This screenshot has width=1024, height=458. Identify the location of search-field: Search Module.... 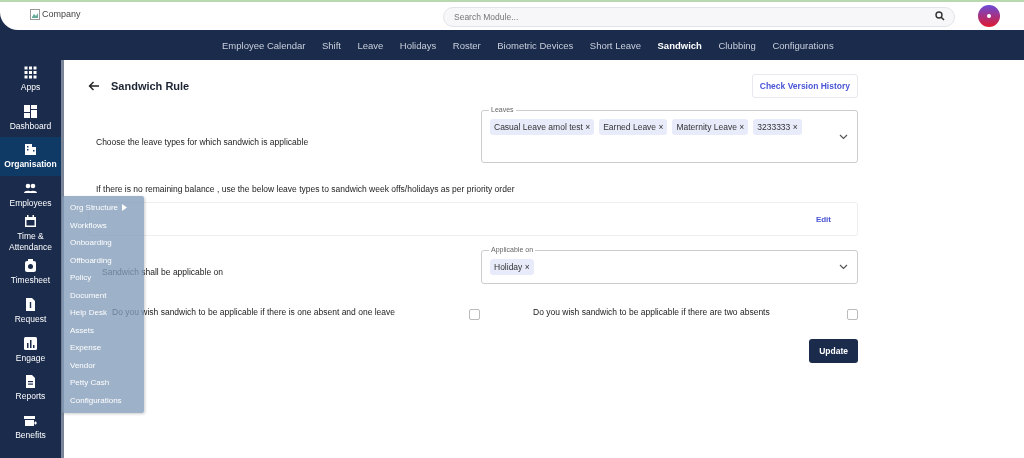
(699, 17).